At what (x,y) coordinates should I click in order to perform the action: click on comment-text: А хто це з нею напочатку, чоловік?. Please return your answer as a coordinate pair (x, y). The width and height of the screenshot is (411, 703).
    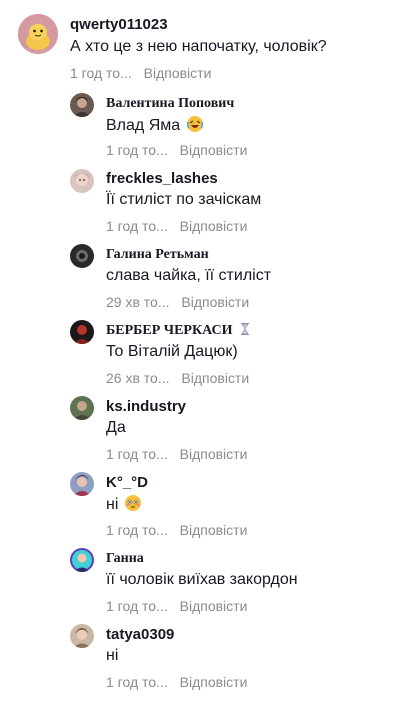
    Looking at the image, I should click on (198, 46).